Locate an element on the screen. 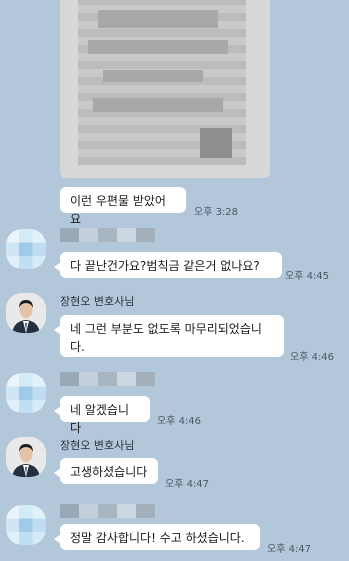  message-bubble: 네 알겠습니다 is located at coordinates (102, 415).